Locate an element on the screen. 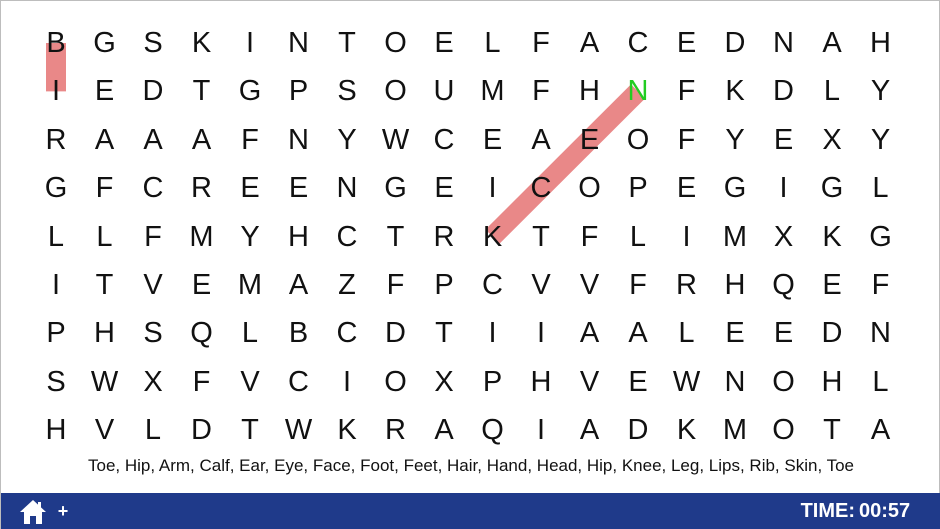 The width and height of the screenshot is (940, 529). add-button: + is located at coordinates (63, 511).